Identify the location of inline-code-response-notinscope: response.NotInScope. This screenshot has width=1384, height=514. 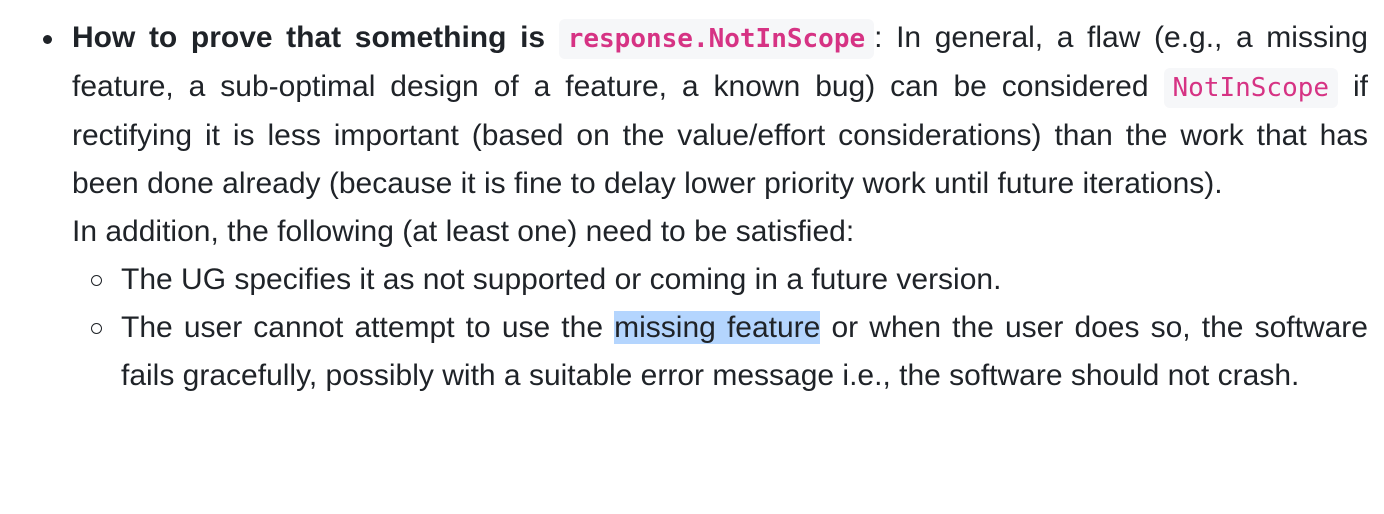
(716, 39).